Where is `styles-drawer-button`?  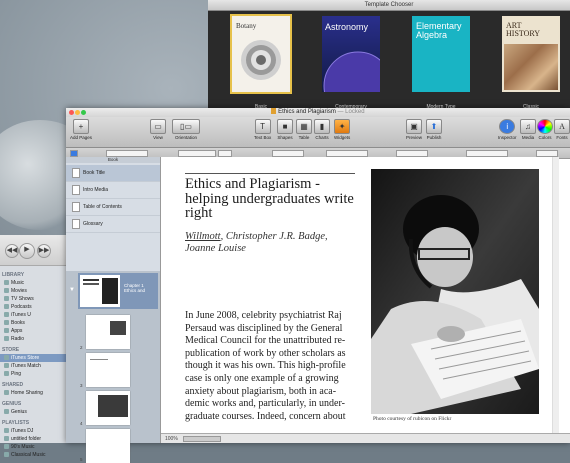
styles-drawer-button is located at coordinates (74, 153).